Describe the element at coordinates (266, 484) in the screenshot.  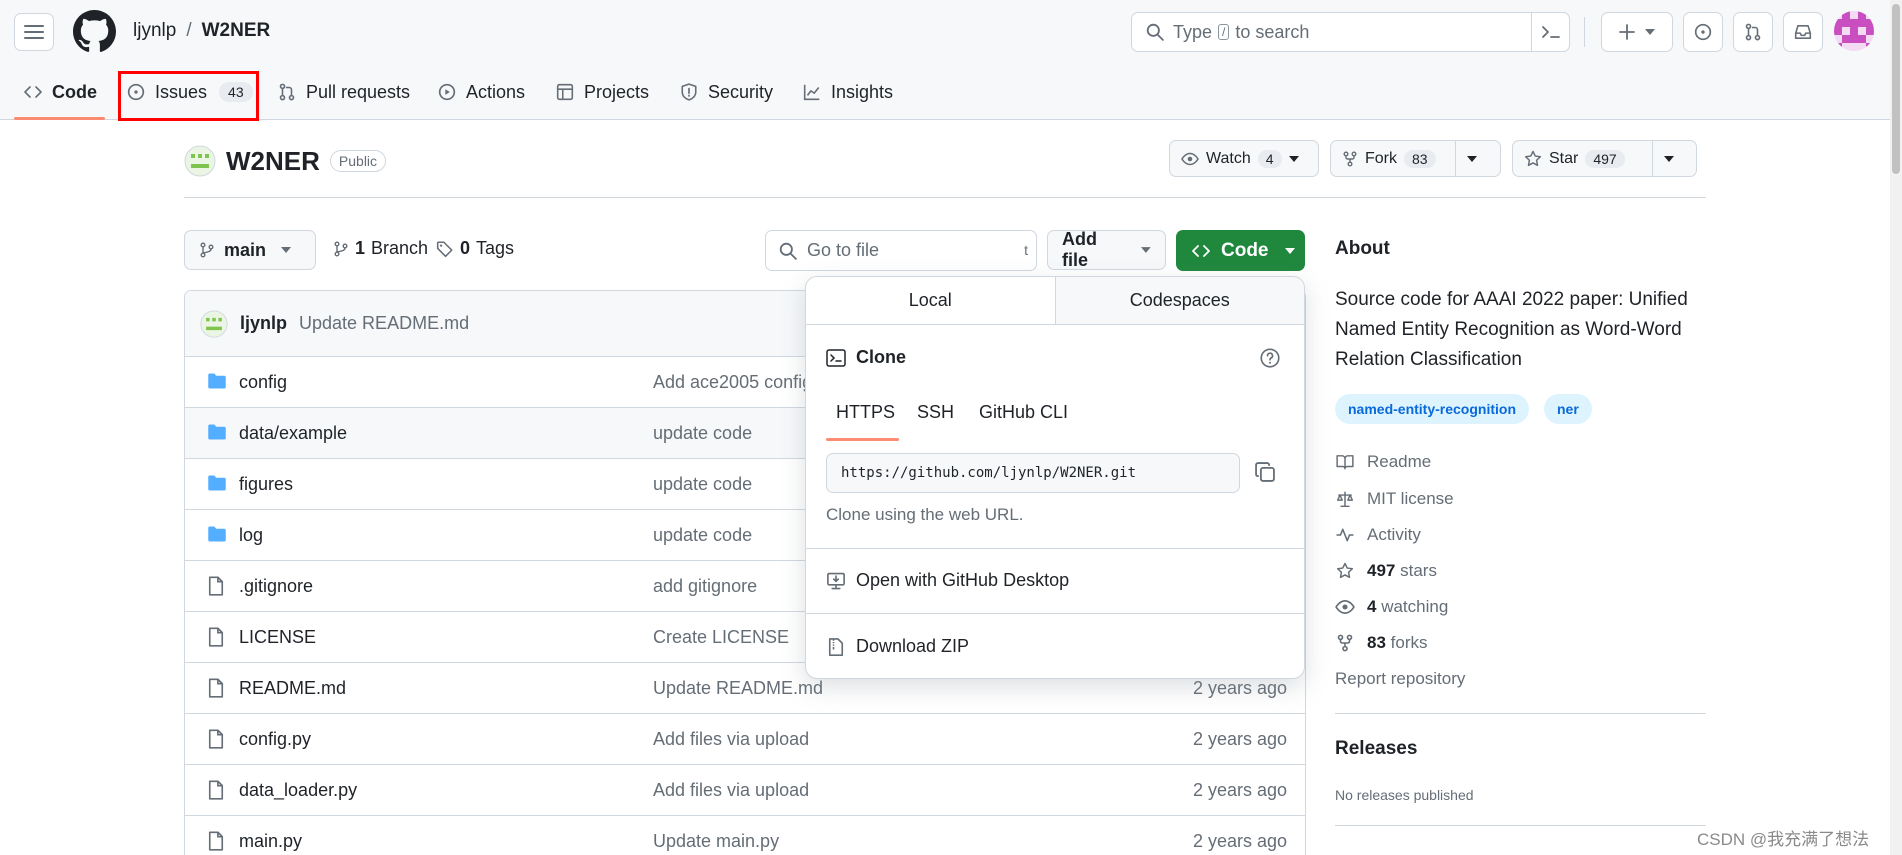
I see `file-name: figures` at that location.